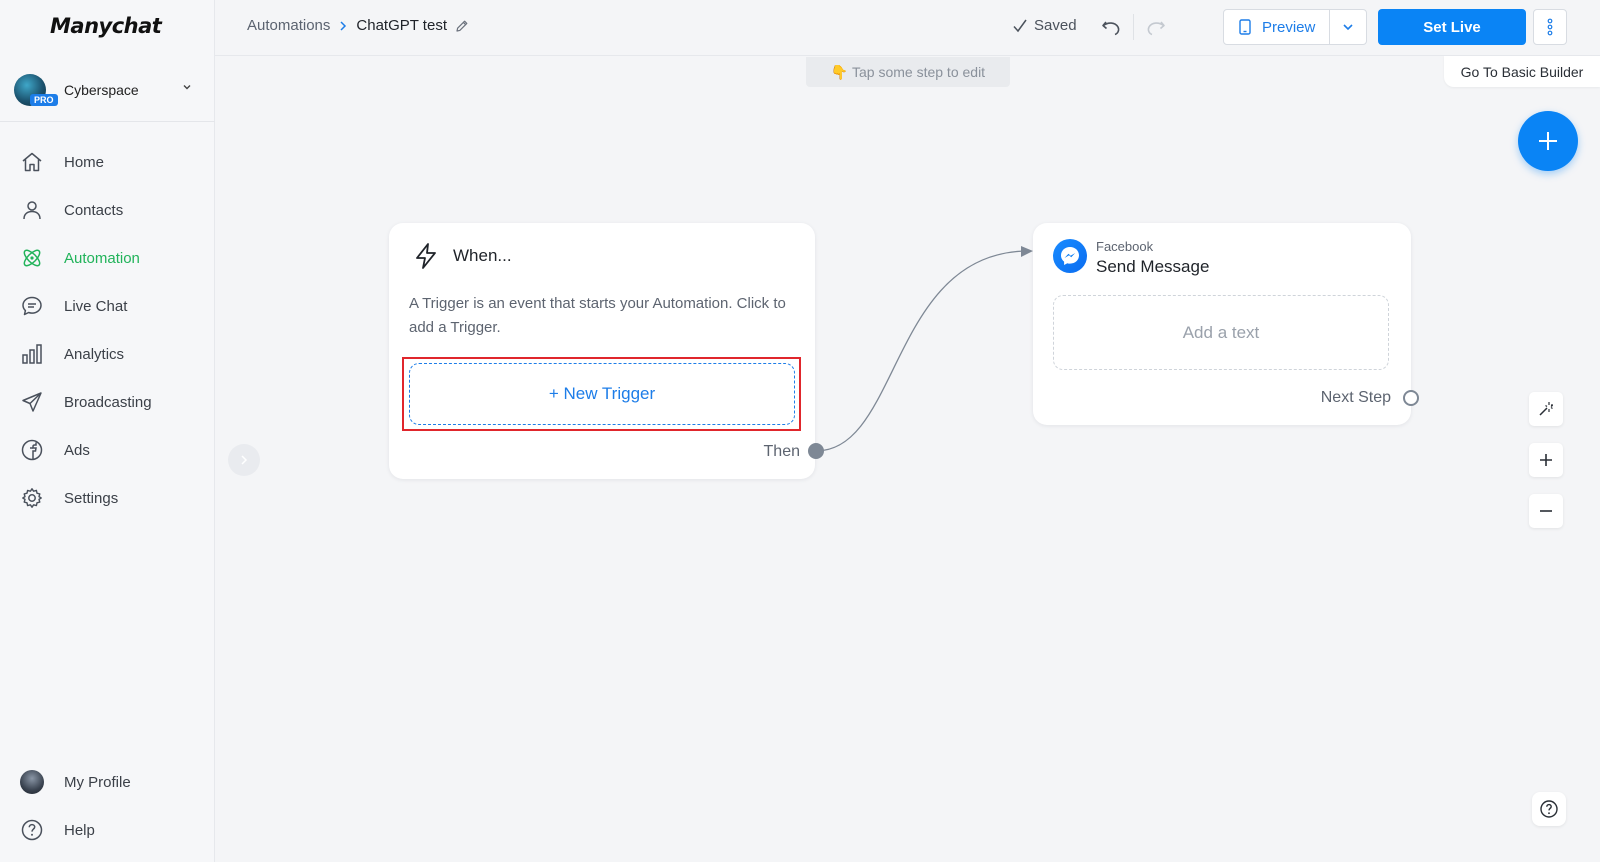  I want to click on undo-icon, so click(1111, 27).